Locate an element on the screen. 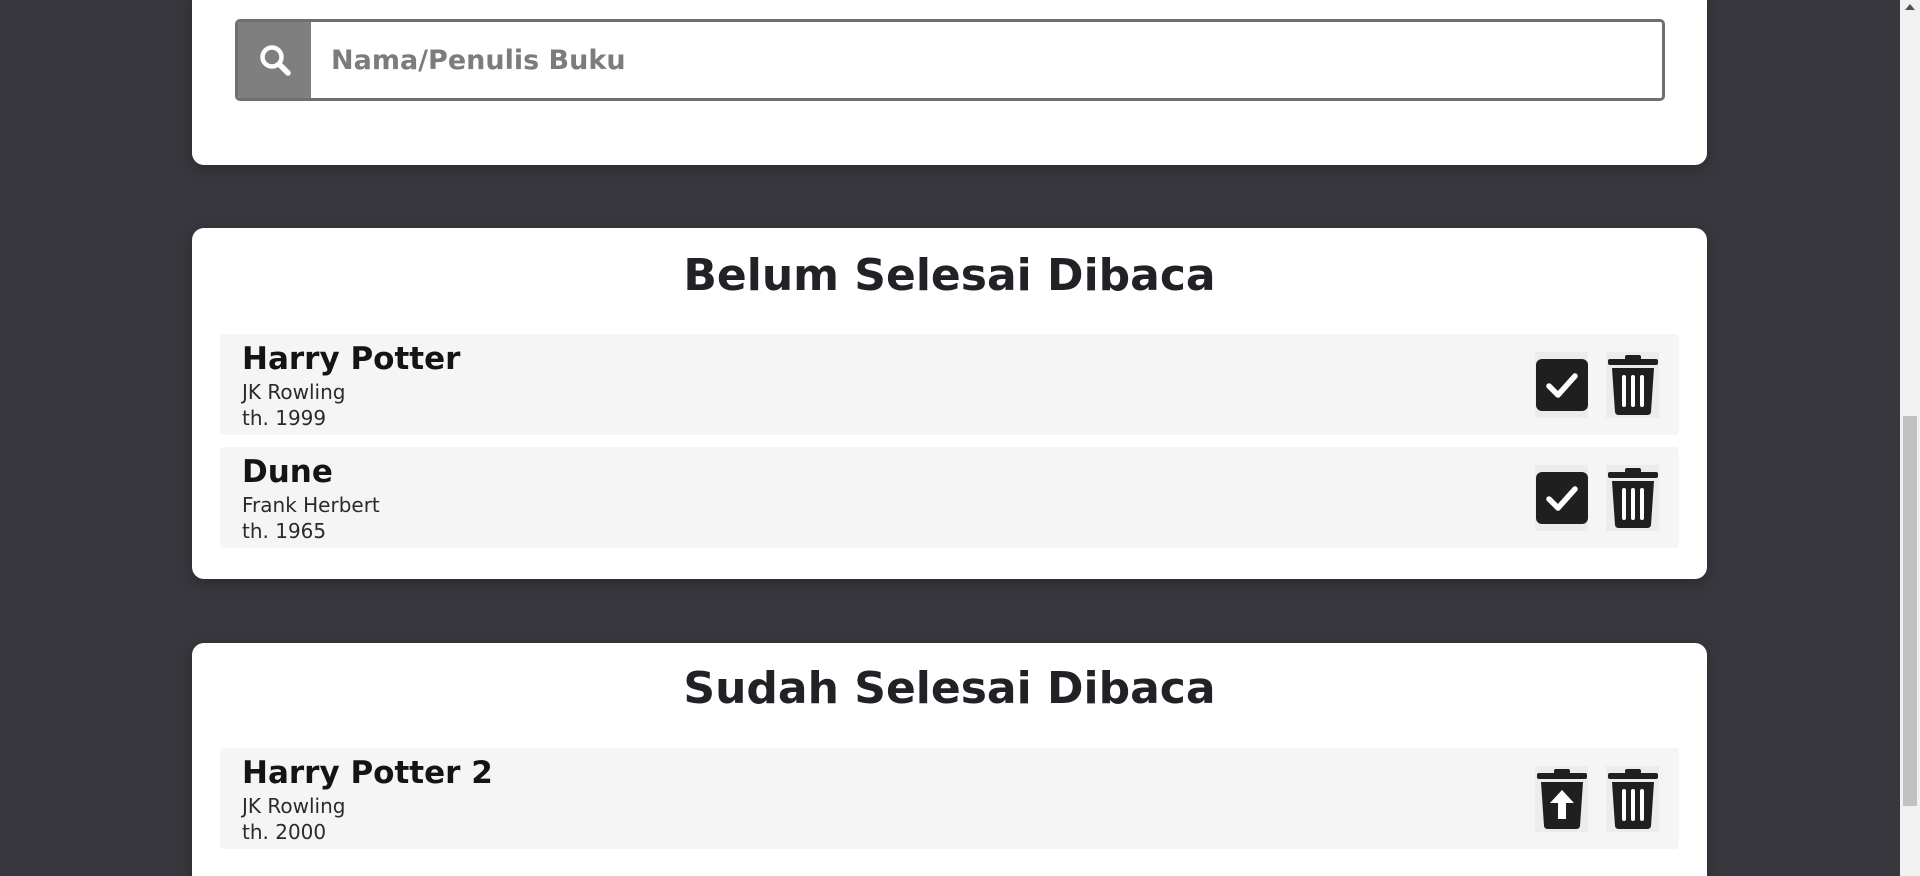 The width and height of the screenshot is (1920, 876). search-icon is located at coordinates (275, 60).